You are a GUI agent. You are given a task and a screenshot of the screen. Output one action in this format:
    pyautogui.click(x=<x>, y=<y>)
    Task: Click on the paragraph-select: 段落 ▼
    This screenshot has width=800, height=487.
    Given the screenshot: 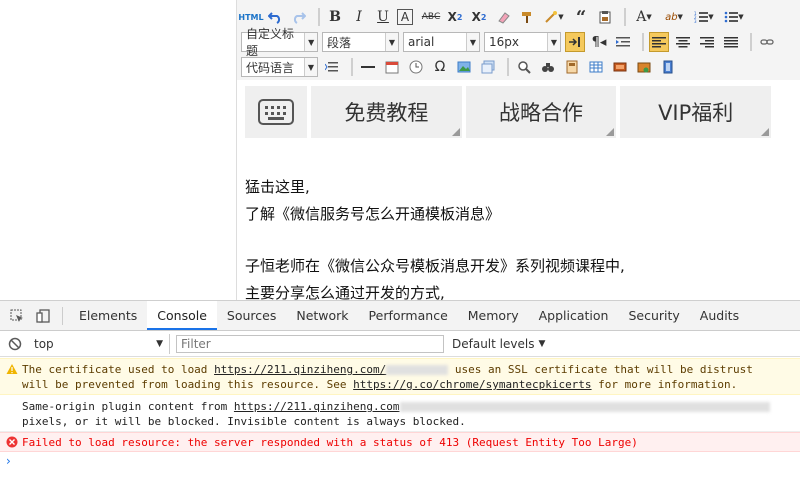 What is the action you would take?
    pyautogui.click(x=360, y=42)
    